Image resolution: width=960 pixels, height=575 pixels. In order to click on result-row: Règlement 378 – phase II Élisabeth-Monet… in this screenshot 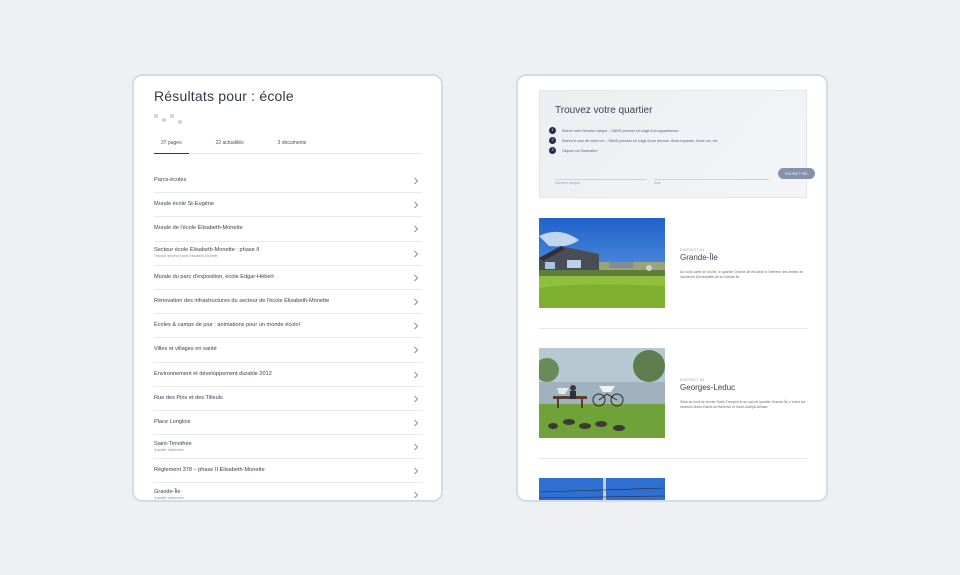, I will do `click(288, 471)`.